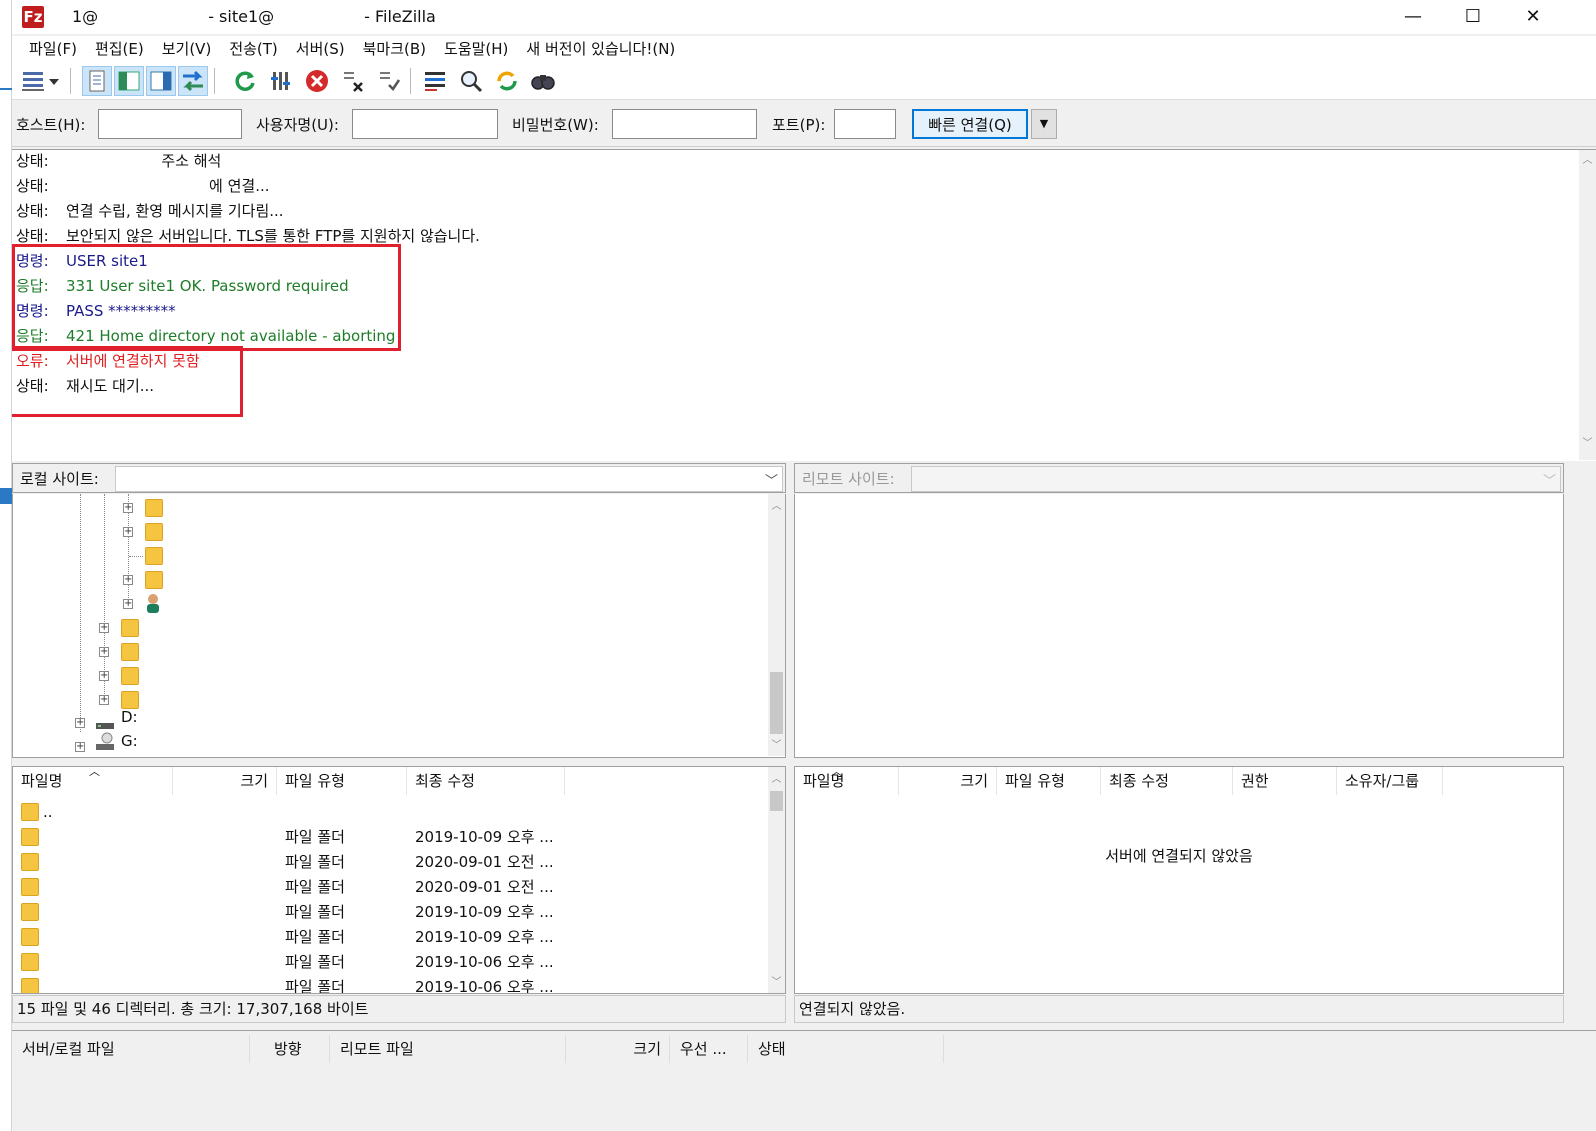 The width and height of the screenshot is (1596, 1131). Describe the element at coordinates (281, 81) in the screenshot. I see `process-queue-icon` at that location.